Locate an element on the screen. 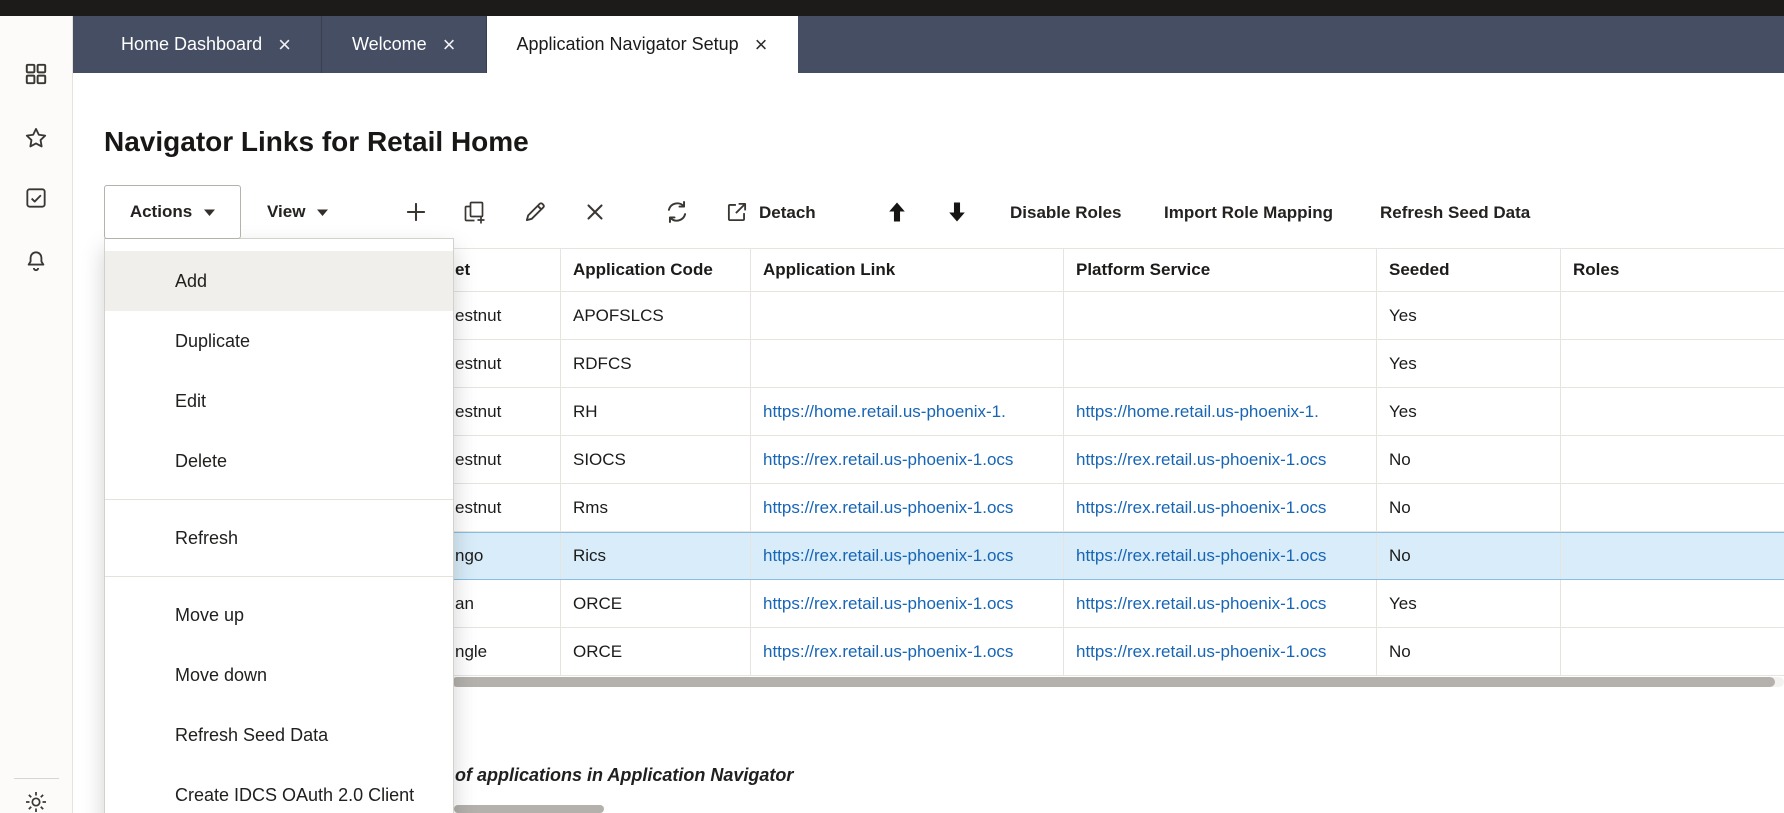 The width and height of the screenshot is (1784, 813). sidebar-divider is located at coordinates (36, 778).